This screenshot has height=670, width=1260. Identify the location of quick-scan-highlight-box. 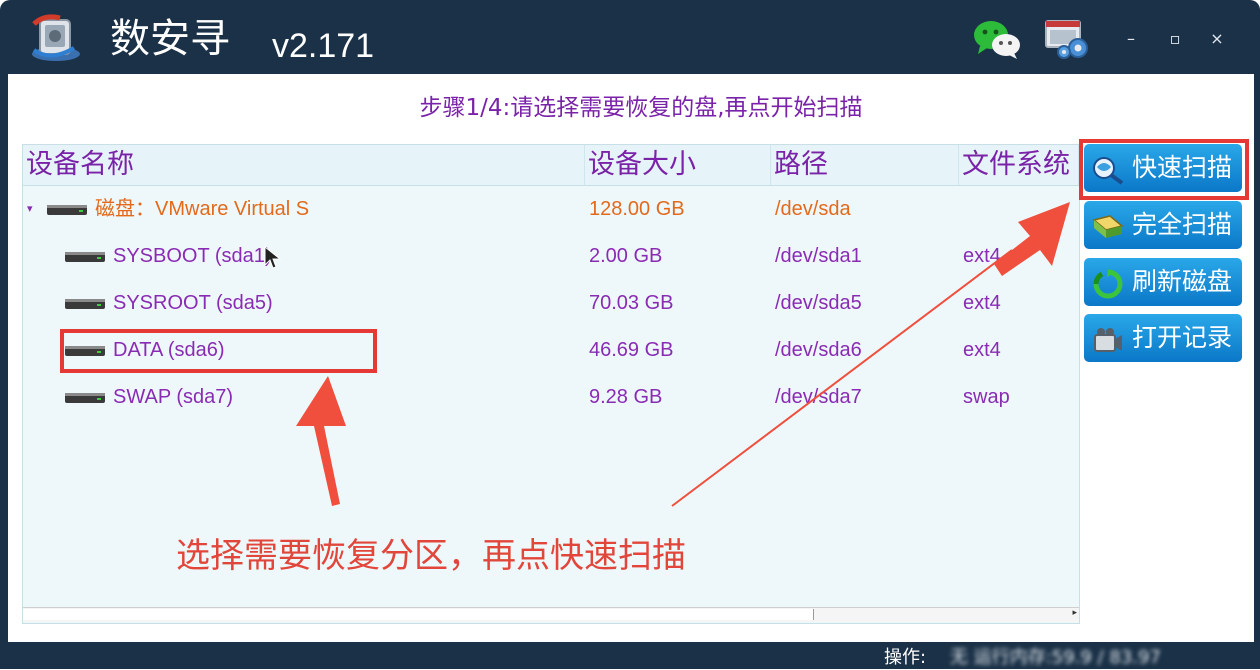
(1164, 169).